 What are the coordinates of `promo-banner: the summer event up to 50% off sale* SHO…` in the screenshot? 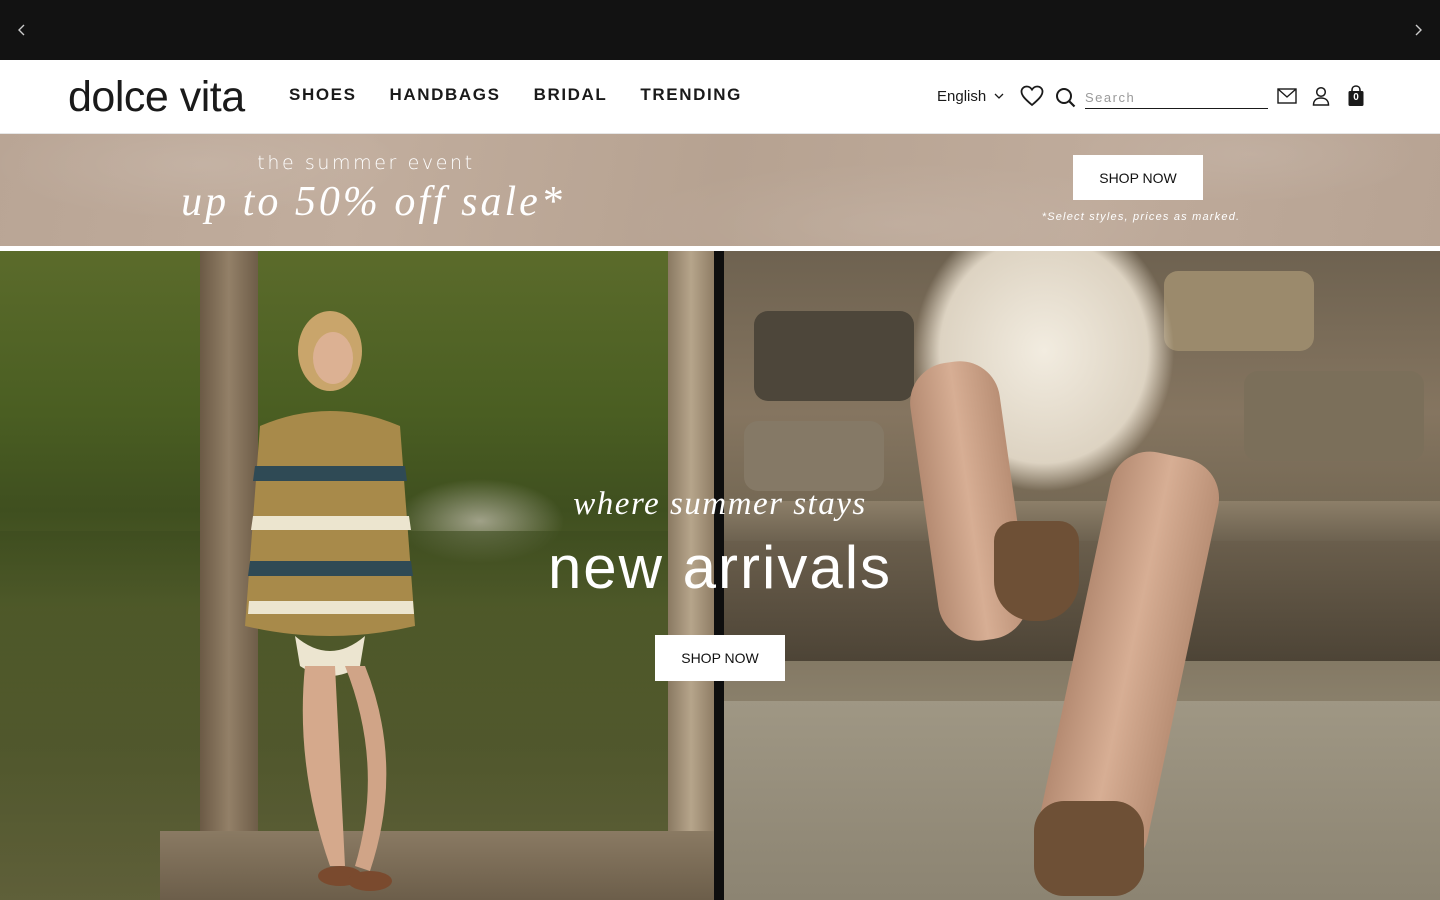 It's located at (720, 190).